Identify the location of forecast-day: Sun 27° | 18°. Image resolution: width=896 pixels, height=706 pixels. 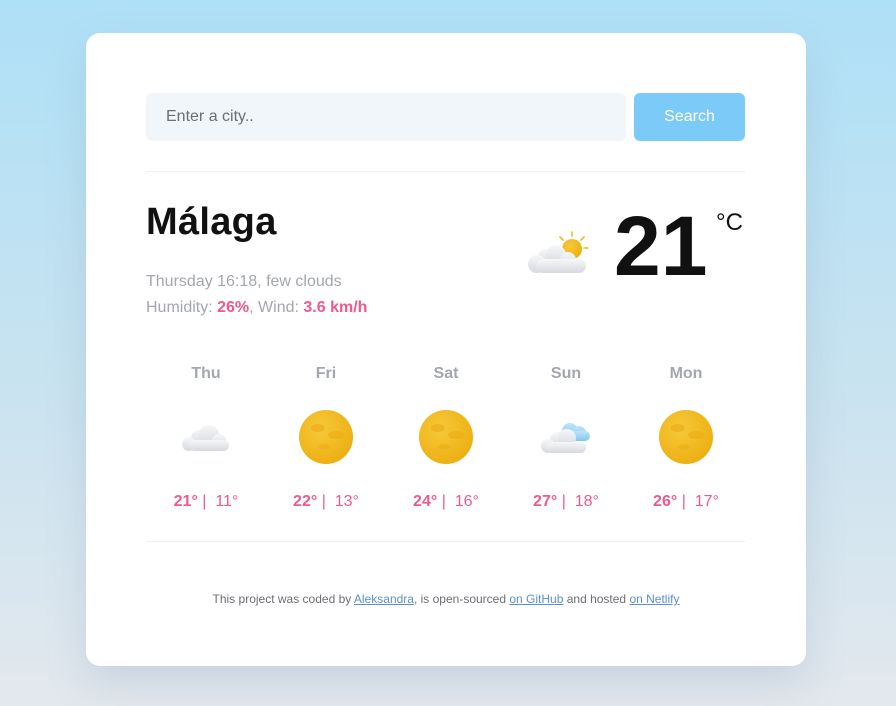
(566, 443).